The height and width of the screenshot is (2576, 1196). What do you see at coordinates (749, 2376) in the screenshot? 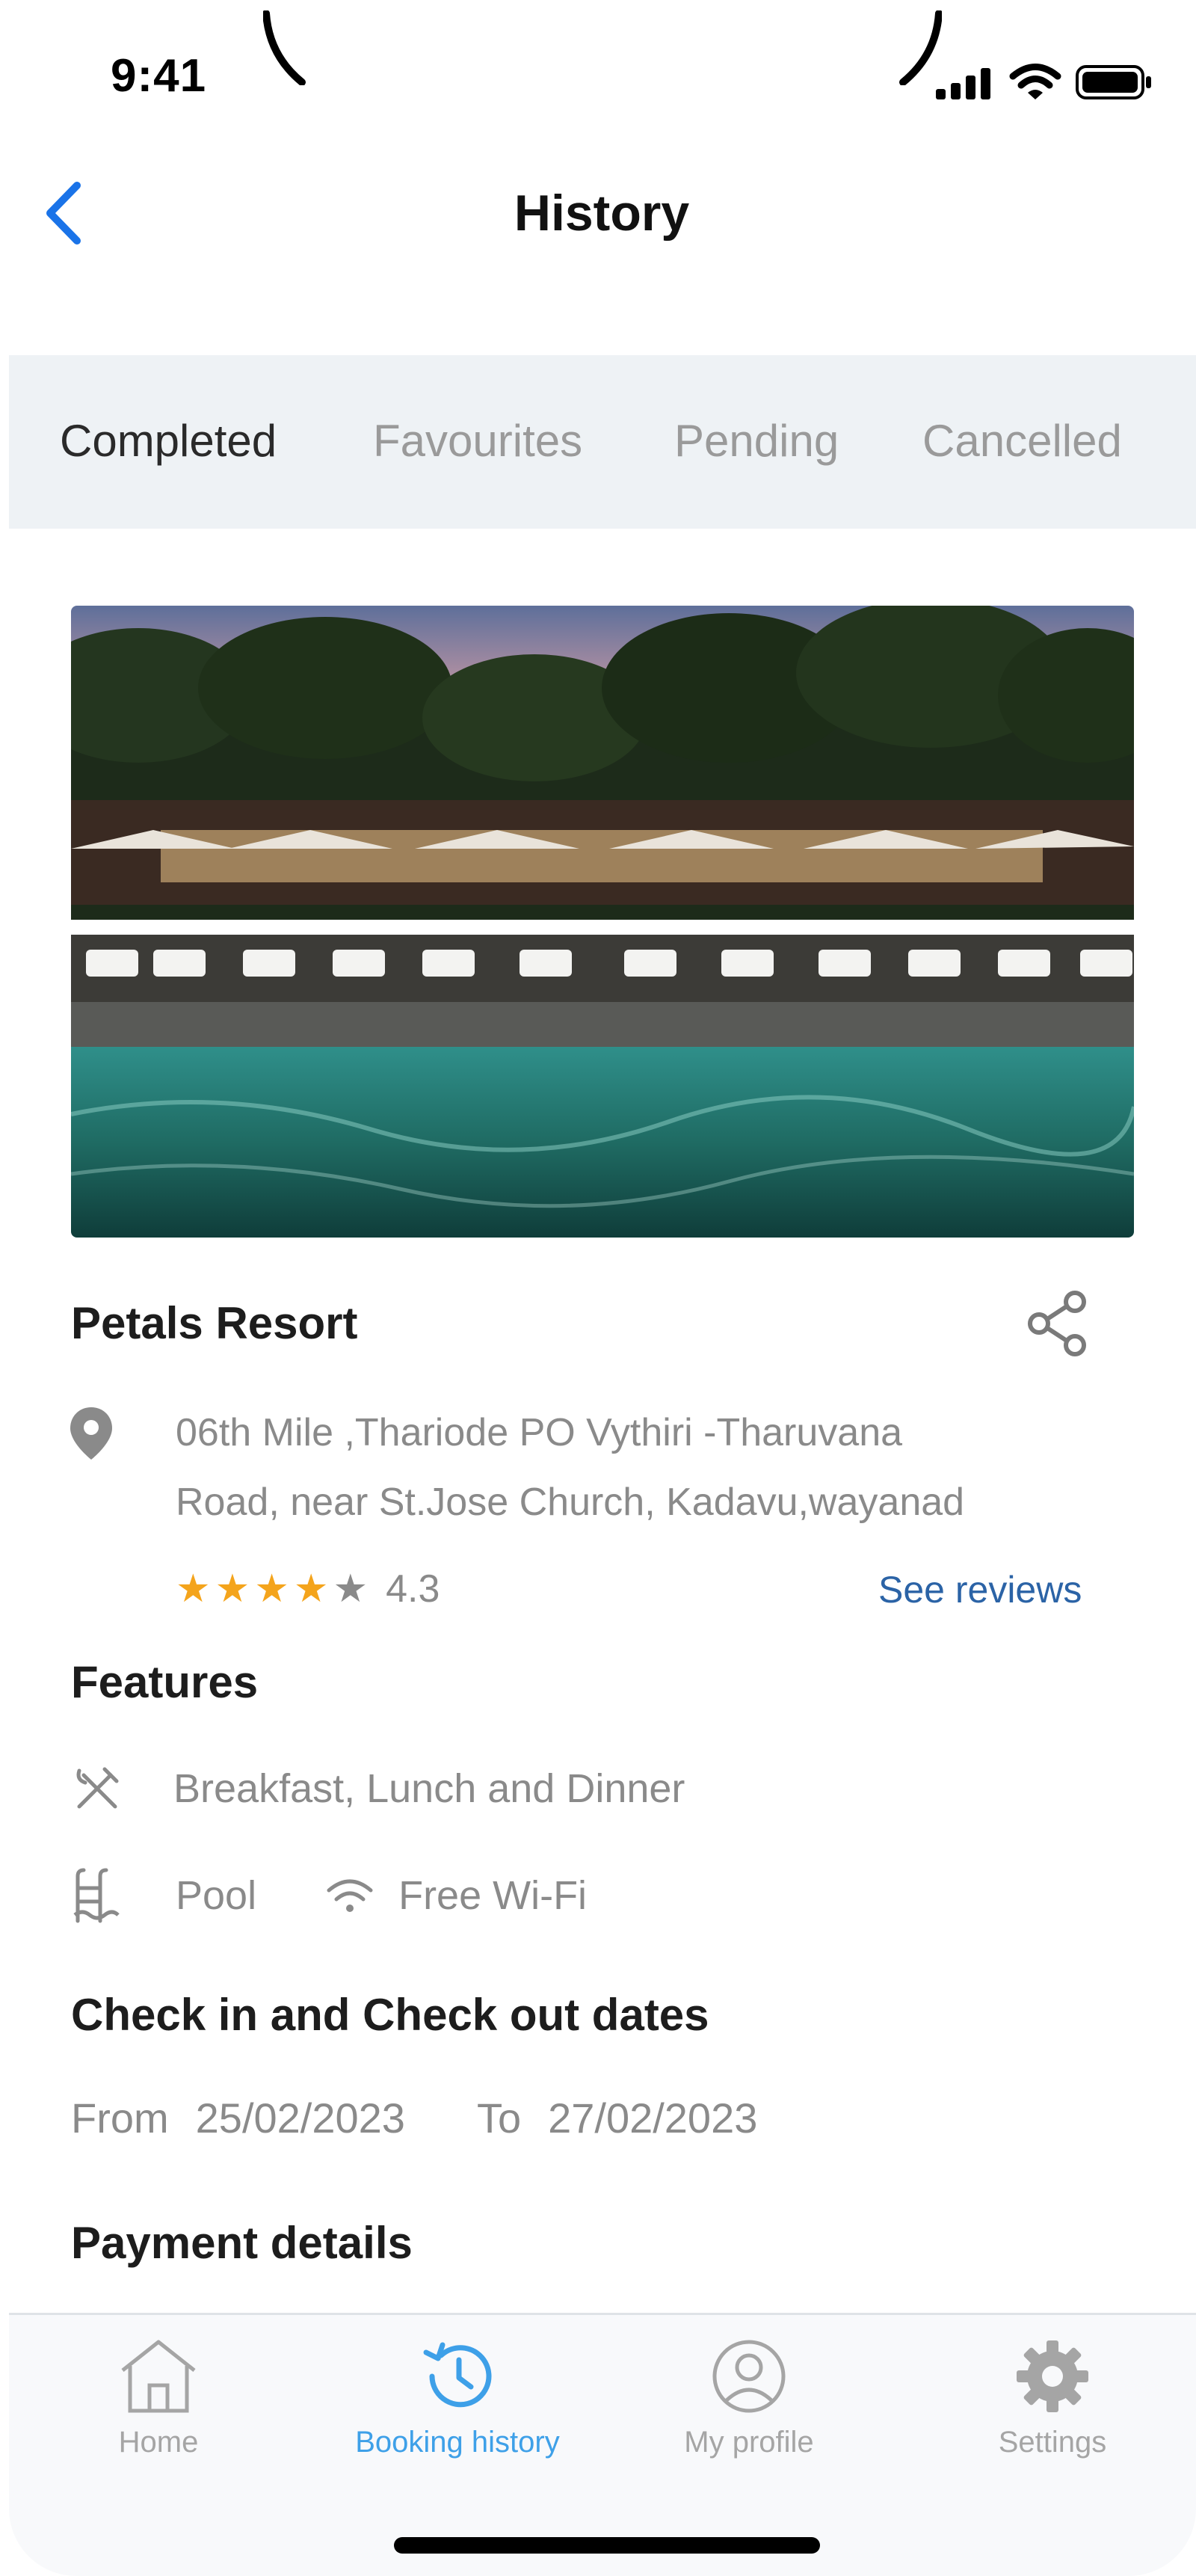
I see `user-icon` at bounding box center [749, 2376].